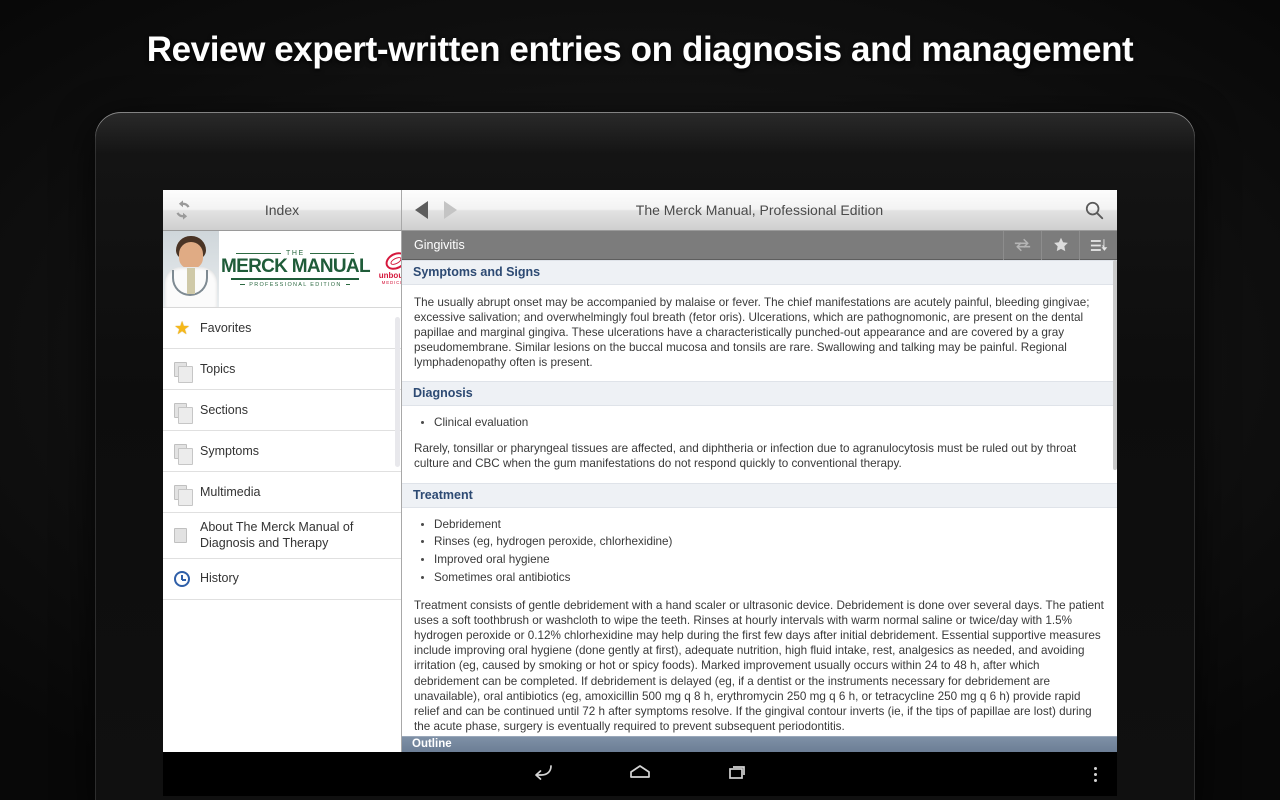 The width and height of the screenshot is (1280, 800). What do you see at coordinates (1060, 245) in the screenshot?
I see `star-icon` at bounding box center [1060, 245].